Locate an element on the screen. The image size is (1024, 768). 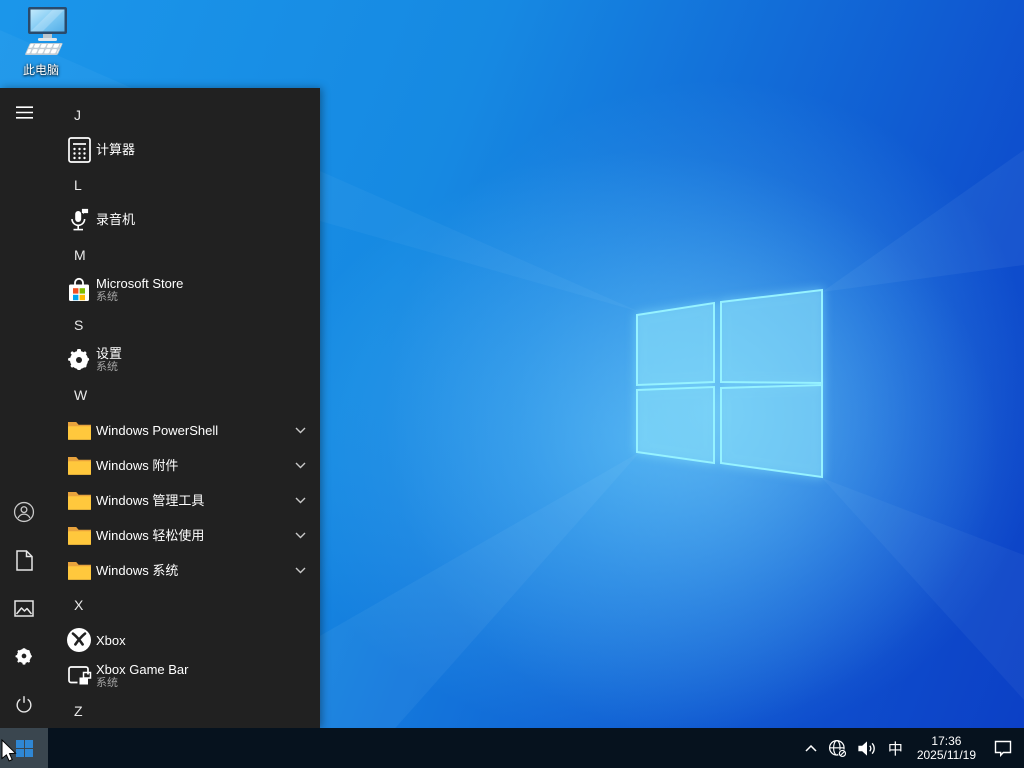
user-icon is located at coordinates (24, 512).